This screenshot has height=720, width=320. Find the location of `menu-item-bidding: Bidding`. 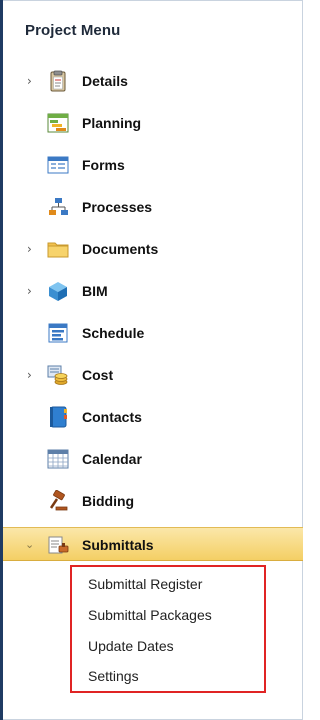

menu-item-bidding: Bidding is located at coordinates (153, 501).